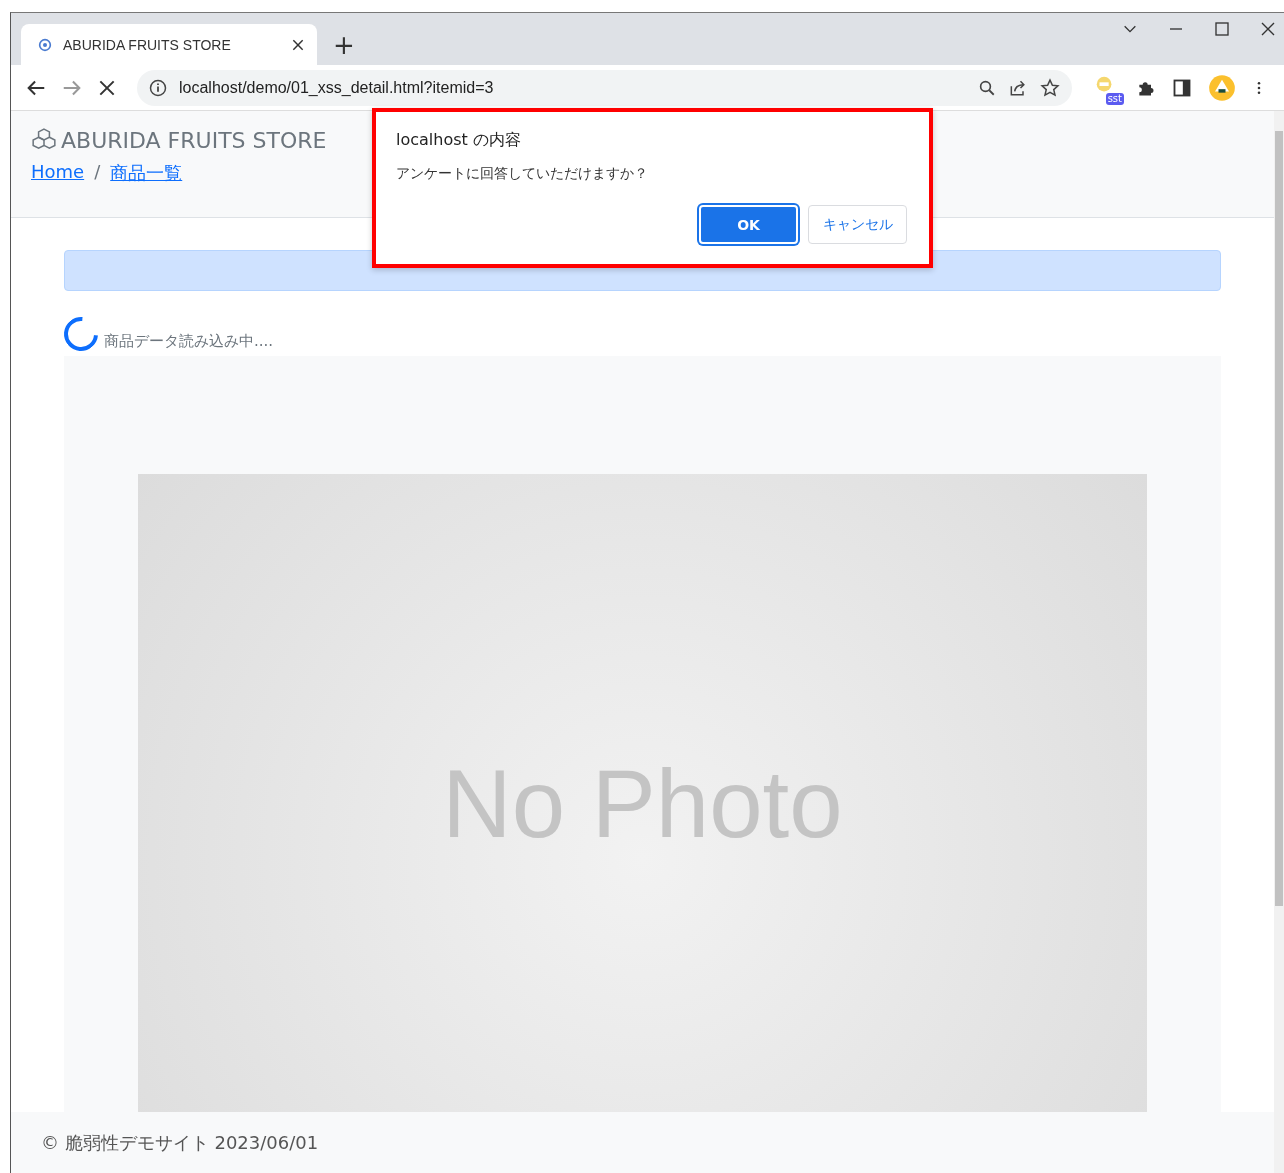 This screenshot has width=1284, height=1173. What do you see at coordinates (604, 87) in the screenshot?
I see `address-bar: localhost/demo/01_xss_detail.html?itemid=3` at bounding box center [604, 87].